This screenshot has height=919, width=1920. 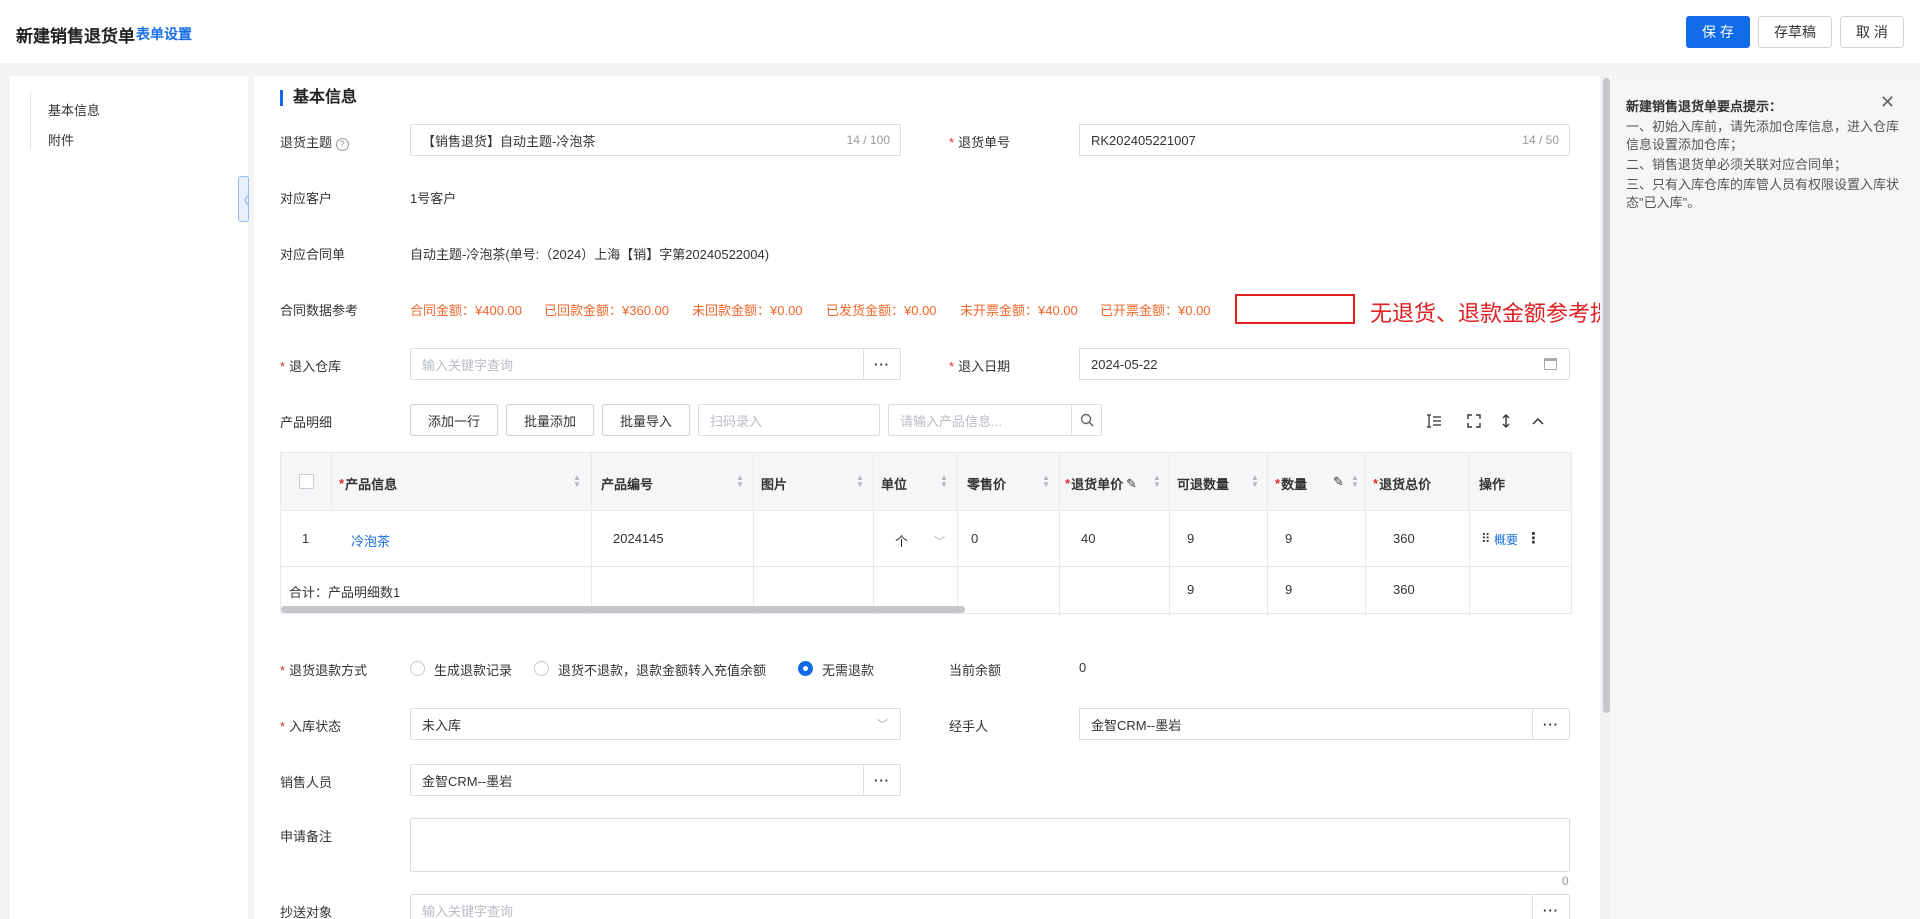 What do you see at coordinates (1795, 32) in the screenshot?
I see `save-draft-button: 存草稿` at bounding box center [1795, 32].